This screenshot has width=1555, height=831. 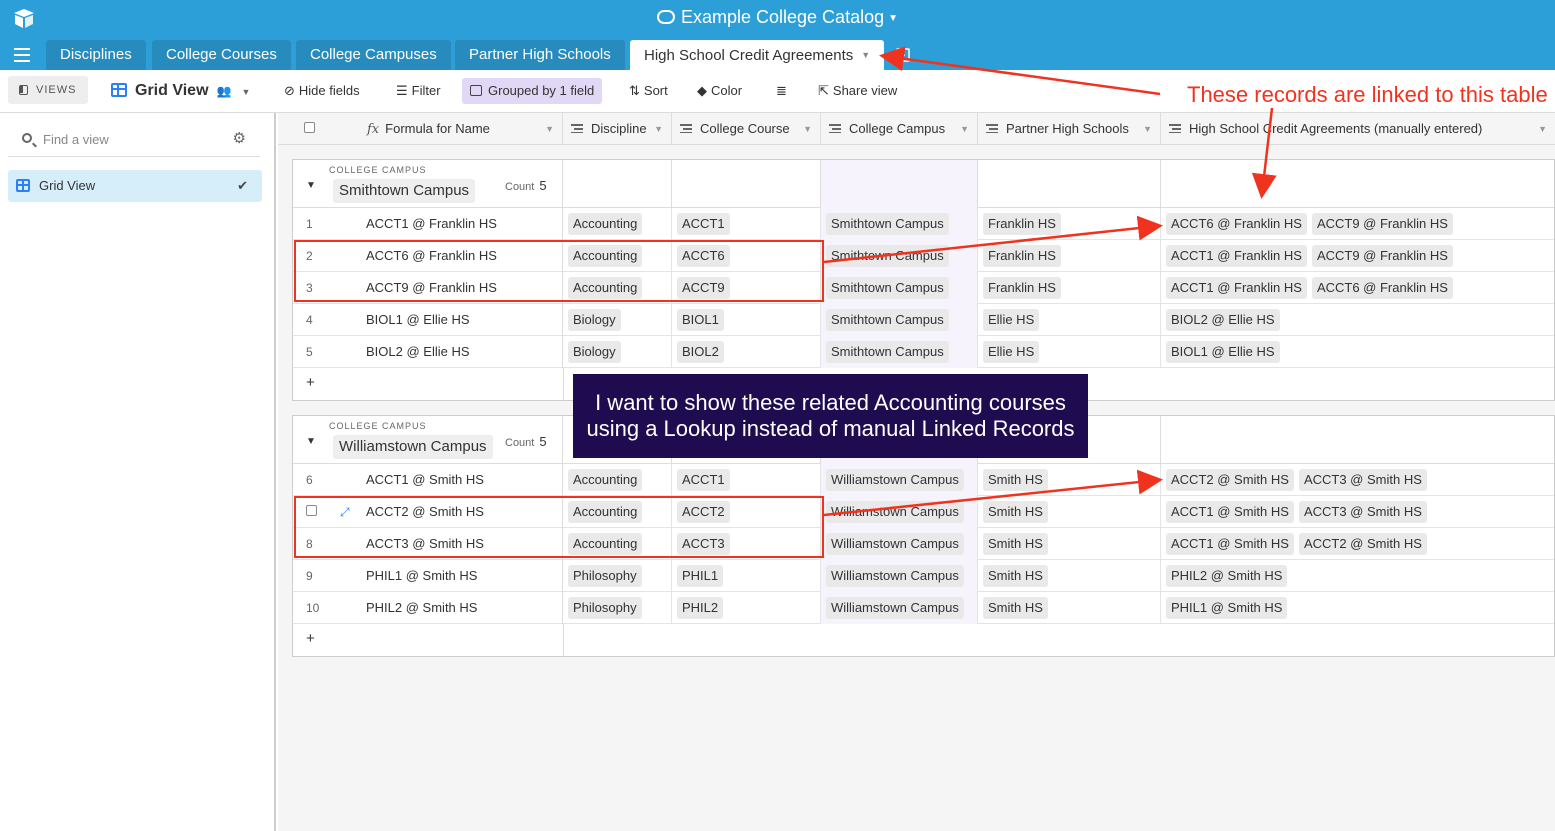 What do you see at coordinates (1022, 224) in the screenshot?
I see `linked-record-pill: Franklin HS` at bounding box center [1022, 224].